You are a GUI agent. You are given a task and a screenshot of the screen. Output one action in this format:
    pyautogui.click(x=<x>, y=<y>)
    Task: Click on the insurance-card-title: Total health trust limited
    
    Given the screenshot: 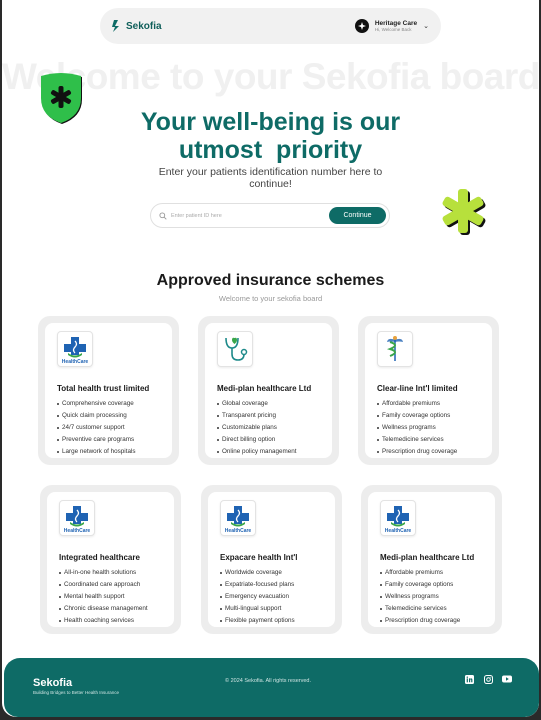 What is the action you would take?
    pyautogui.click(x=103, y=388)
    